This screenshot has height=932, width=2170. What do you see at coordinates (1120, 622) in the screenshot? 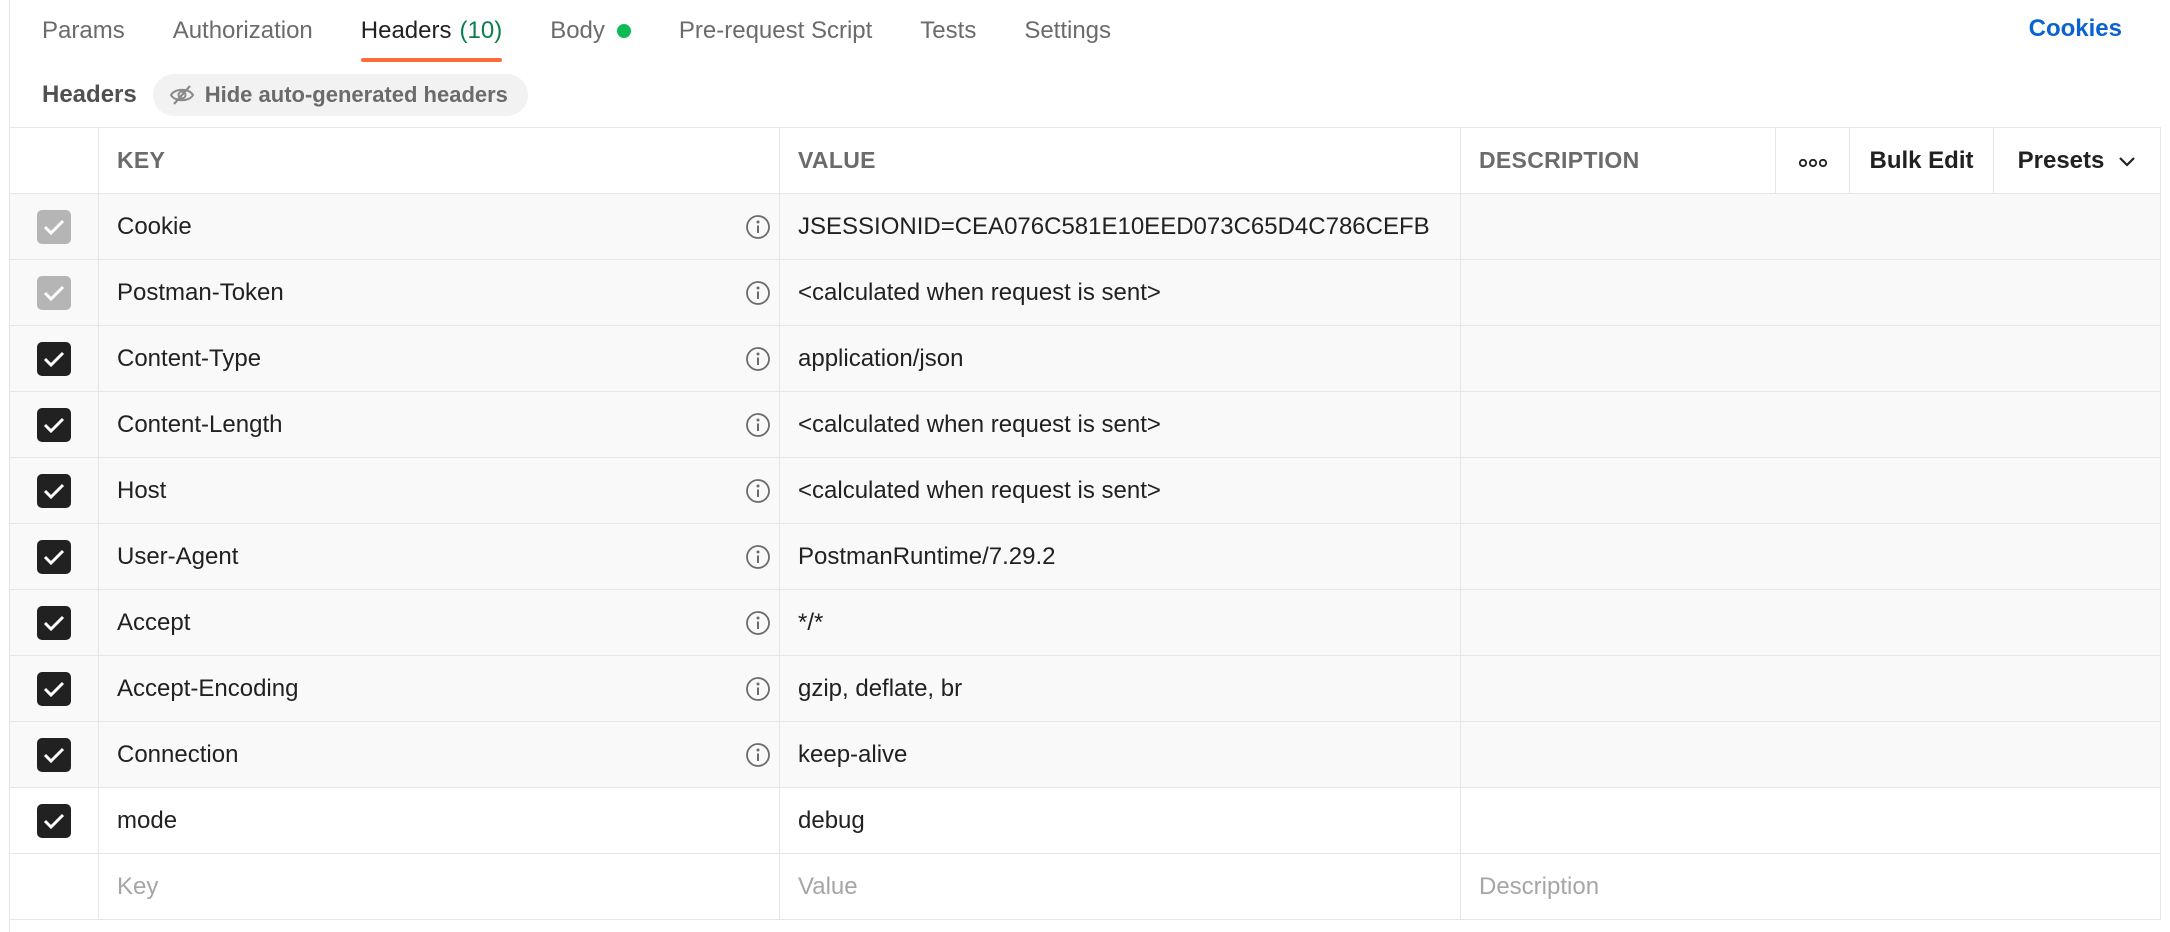
I see `header-value-cell: */*` at bounding box center [1120, 622].